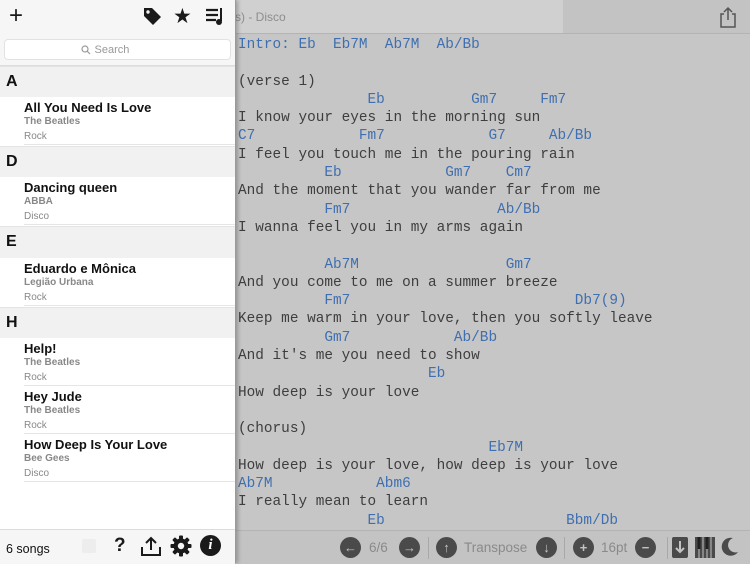 The width and height of the screenshot is (750, 564). I want to click on export-icon, so click(151, 546).